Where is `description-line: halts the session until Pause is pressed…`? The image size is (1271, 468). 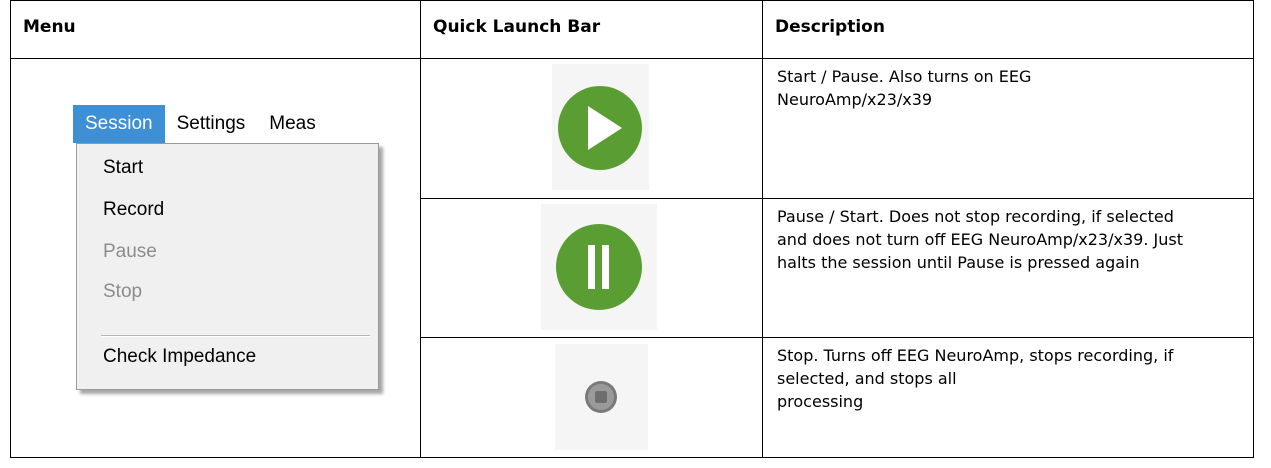
description-line: halts the session until Pause is pressed… is located at coordinates (958, 262).